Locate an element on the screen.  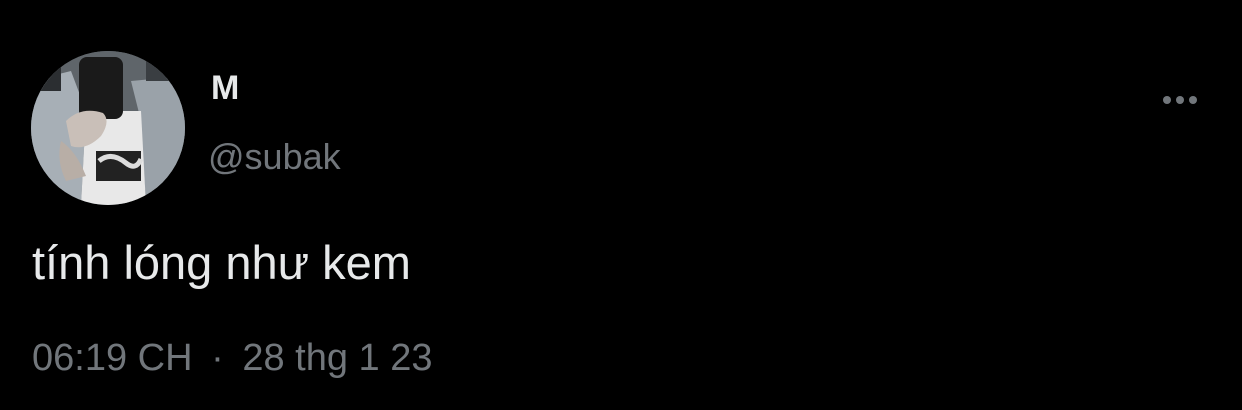
tweet-meta: 06:19 CH · 28 thg 1 23 is located at coordinates (232, 358).